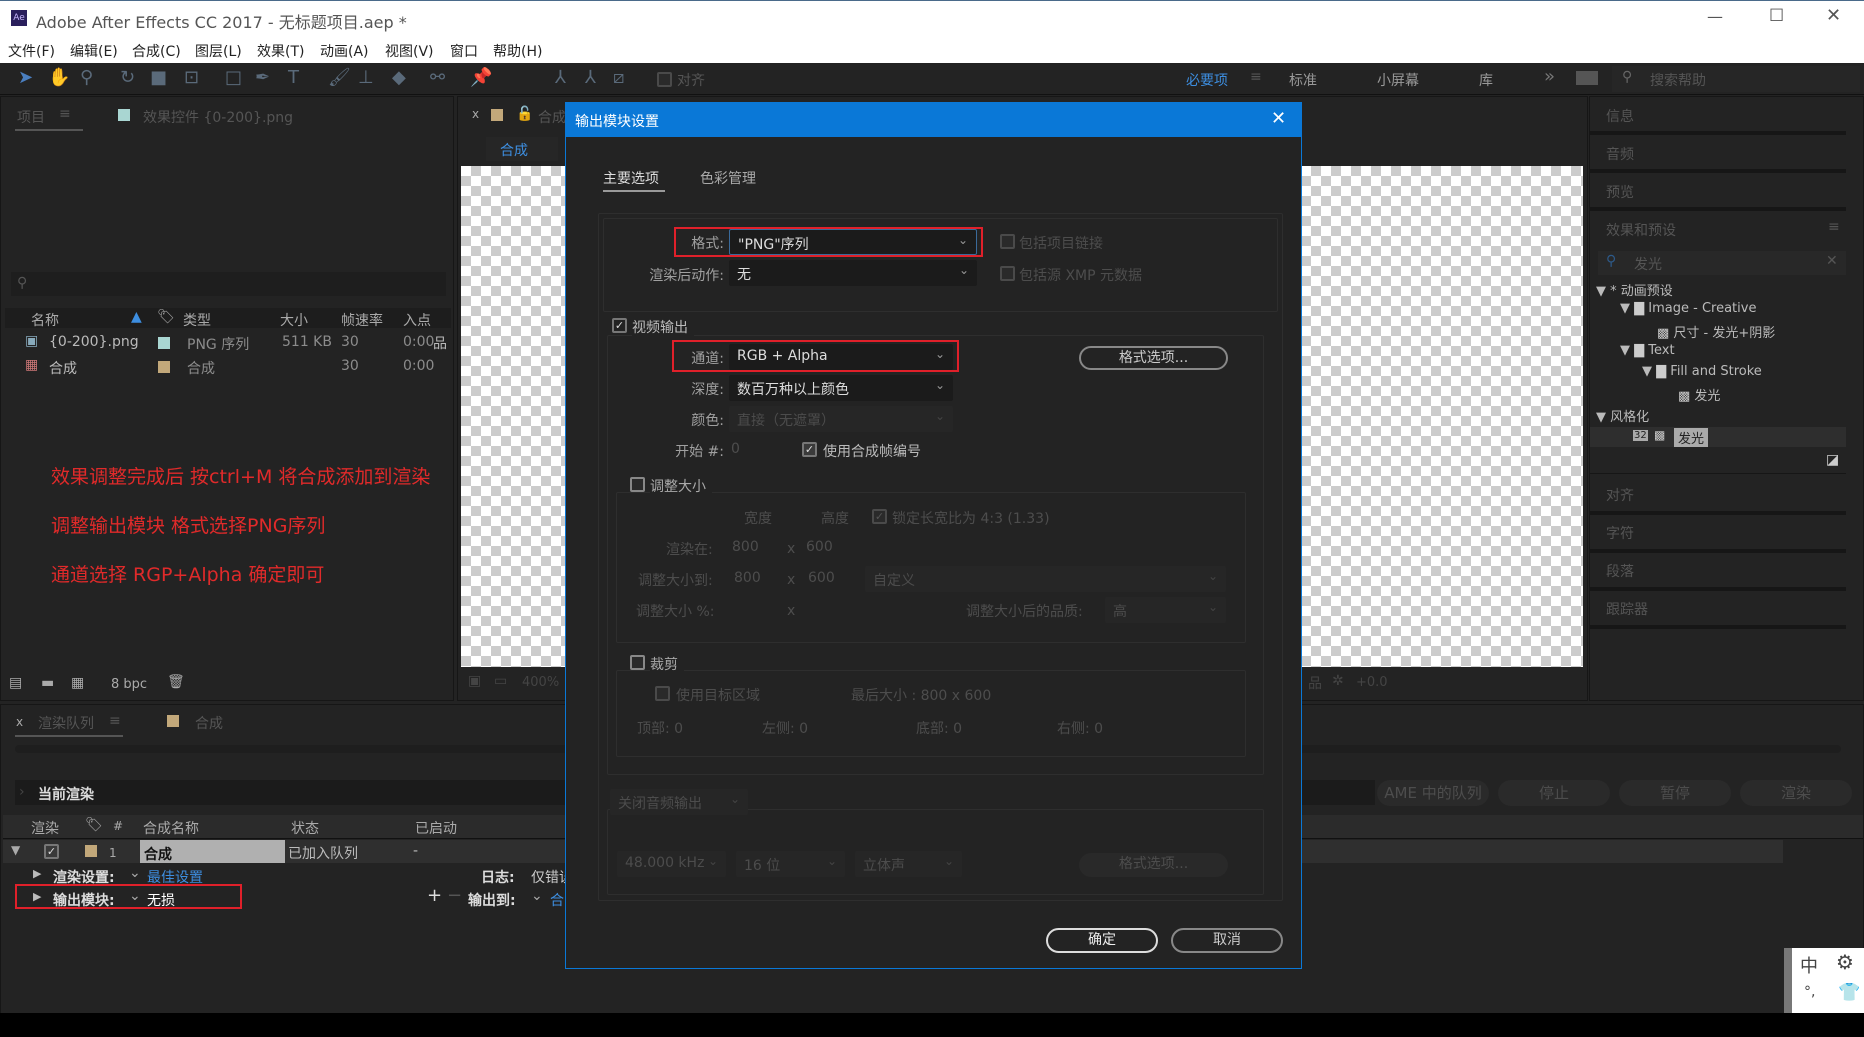  I want to click on menu-help: 帮助(H), so click(517, 51).